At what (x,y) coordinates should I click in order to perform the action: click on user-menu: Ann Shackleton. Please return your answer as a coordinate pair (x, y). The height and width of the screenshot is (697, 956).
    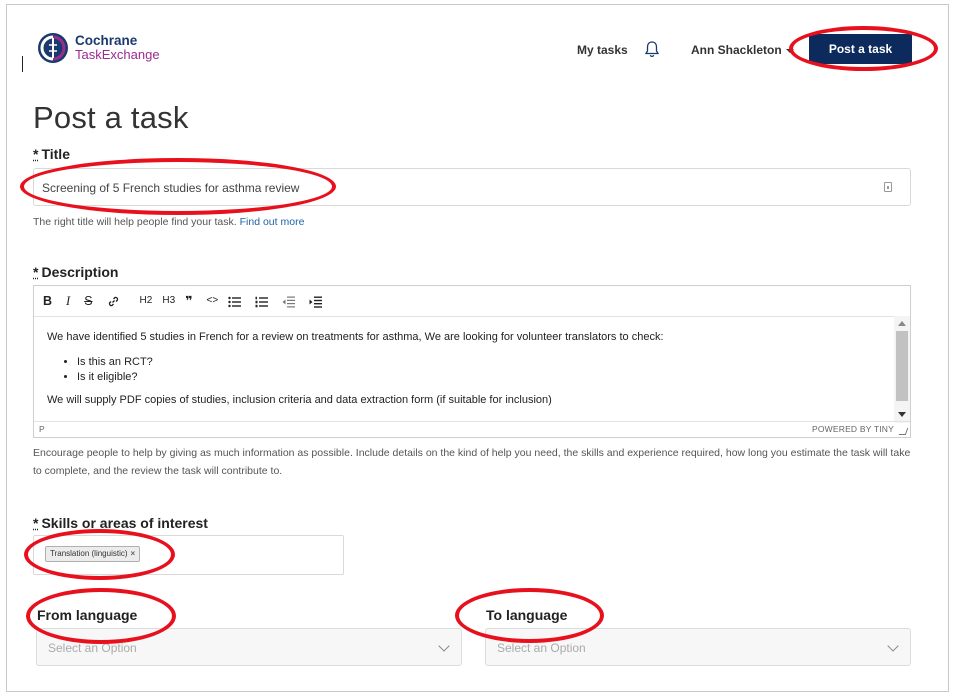
    Looking at the image, I should click on (742, 50).